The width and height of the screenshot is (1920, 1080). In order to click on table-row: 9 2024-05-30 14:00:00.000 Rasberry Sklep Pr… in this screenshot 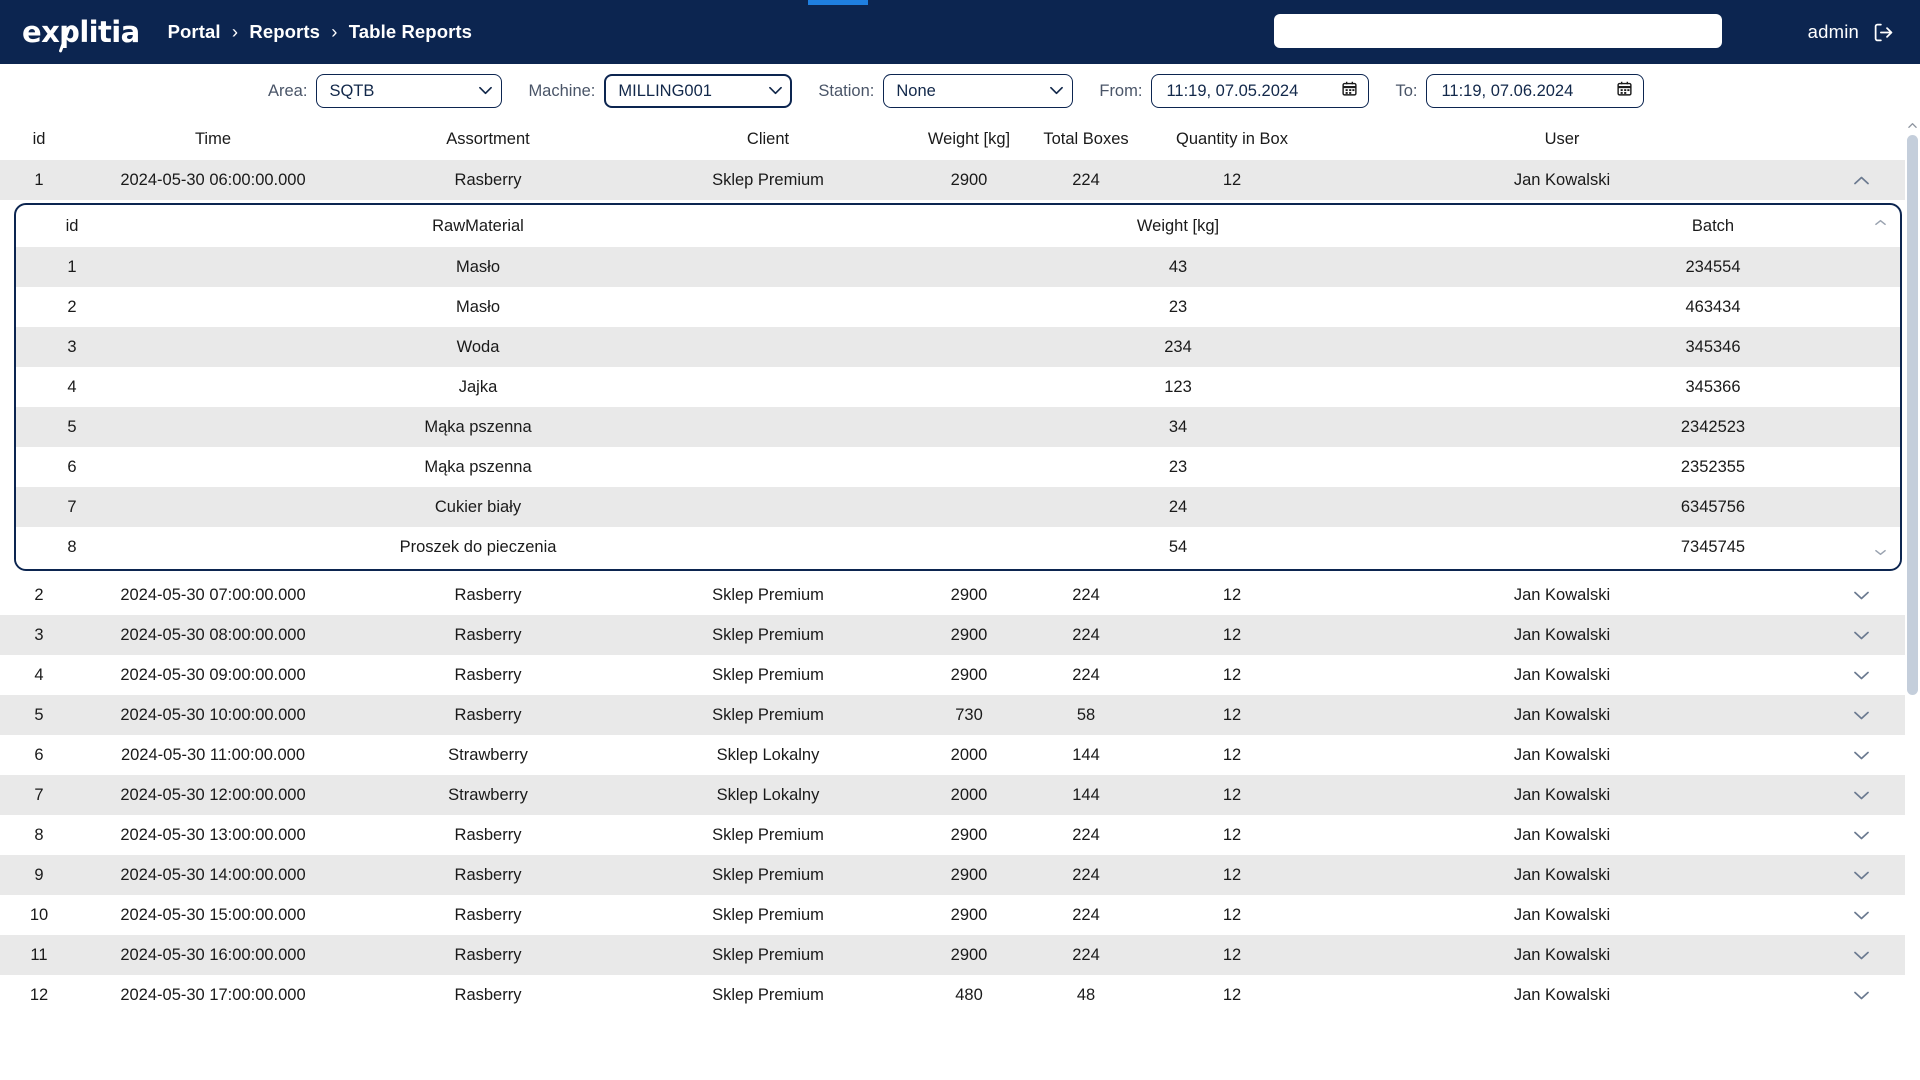, I will do `click(960, 875)`.